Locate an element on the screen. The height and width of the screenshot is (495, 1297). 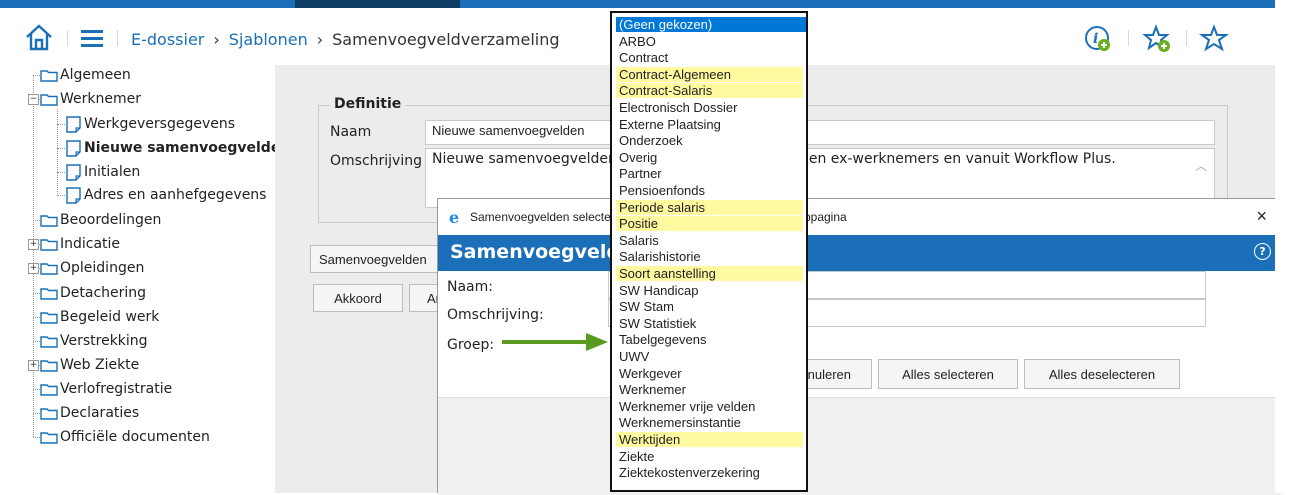
dropdown-option: Contract-Salaris is located at coordinates (709, 91).